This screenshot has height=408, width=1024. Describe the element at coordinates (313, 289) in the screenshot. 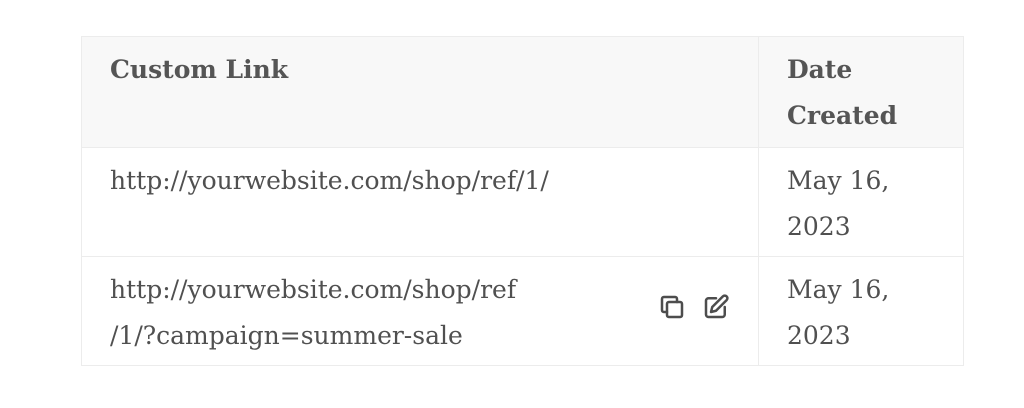

I see `custom-link-line1: http://yourwebsite.com/shop/ref` at that location.